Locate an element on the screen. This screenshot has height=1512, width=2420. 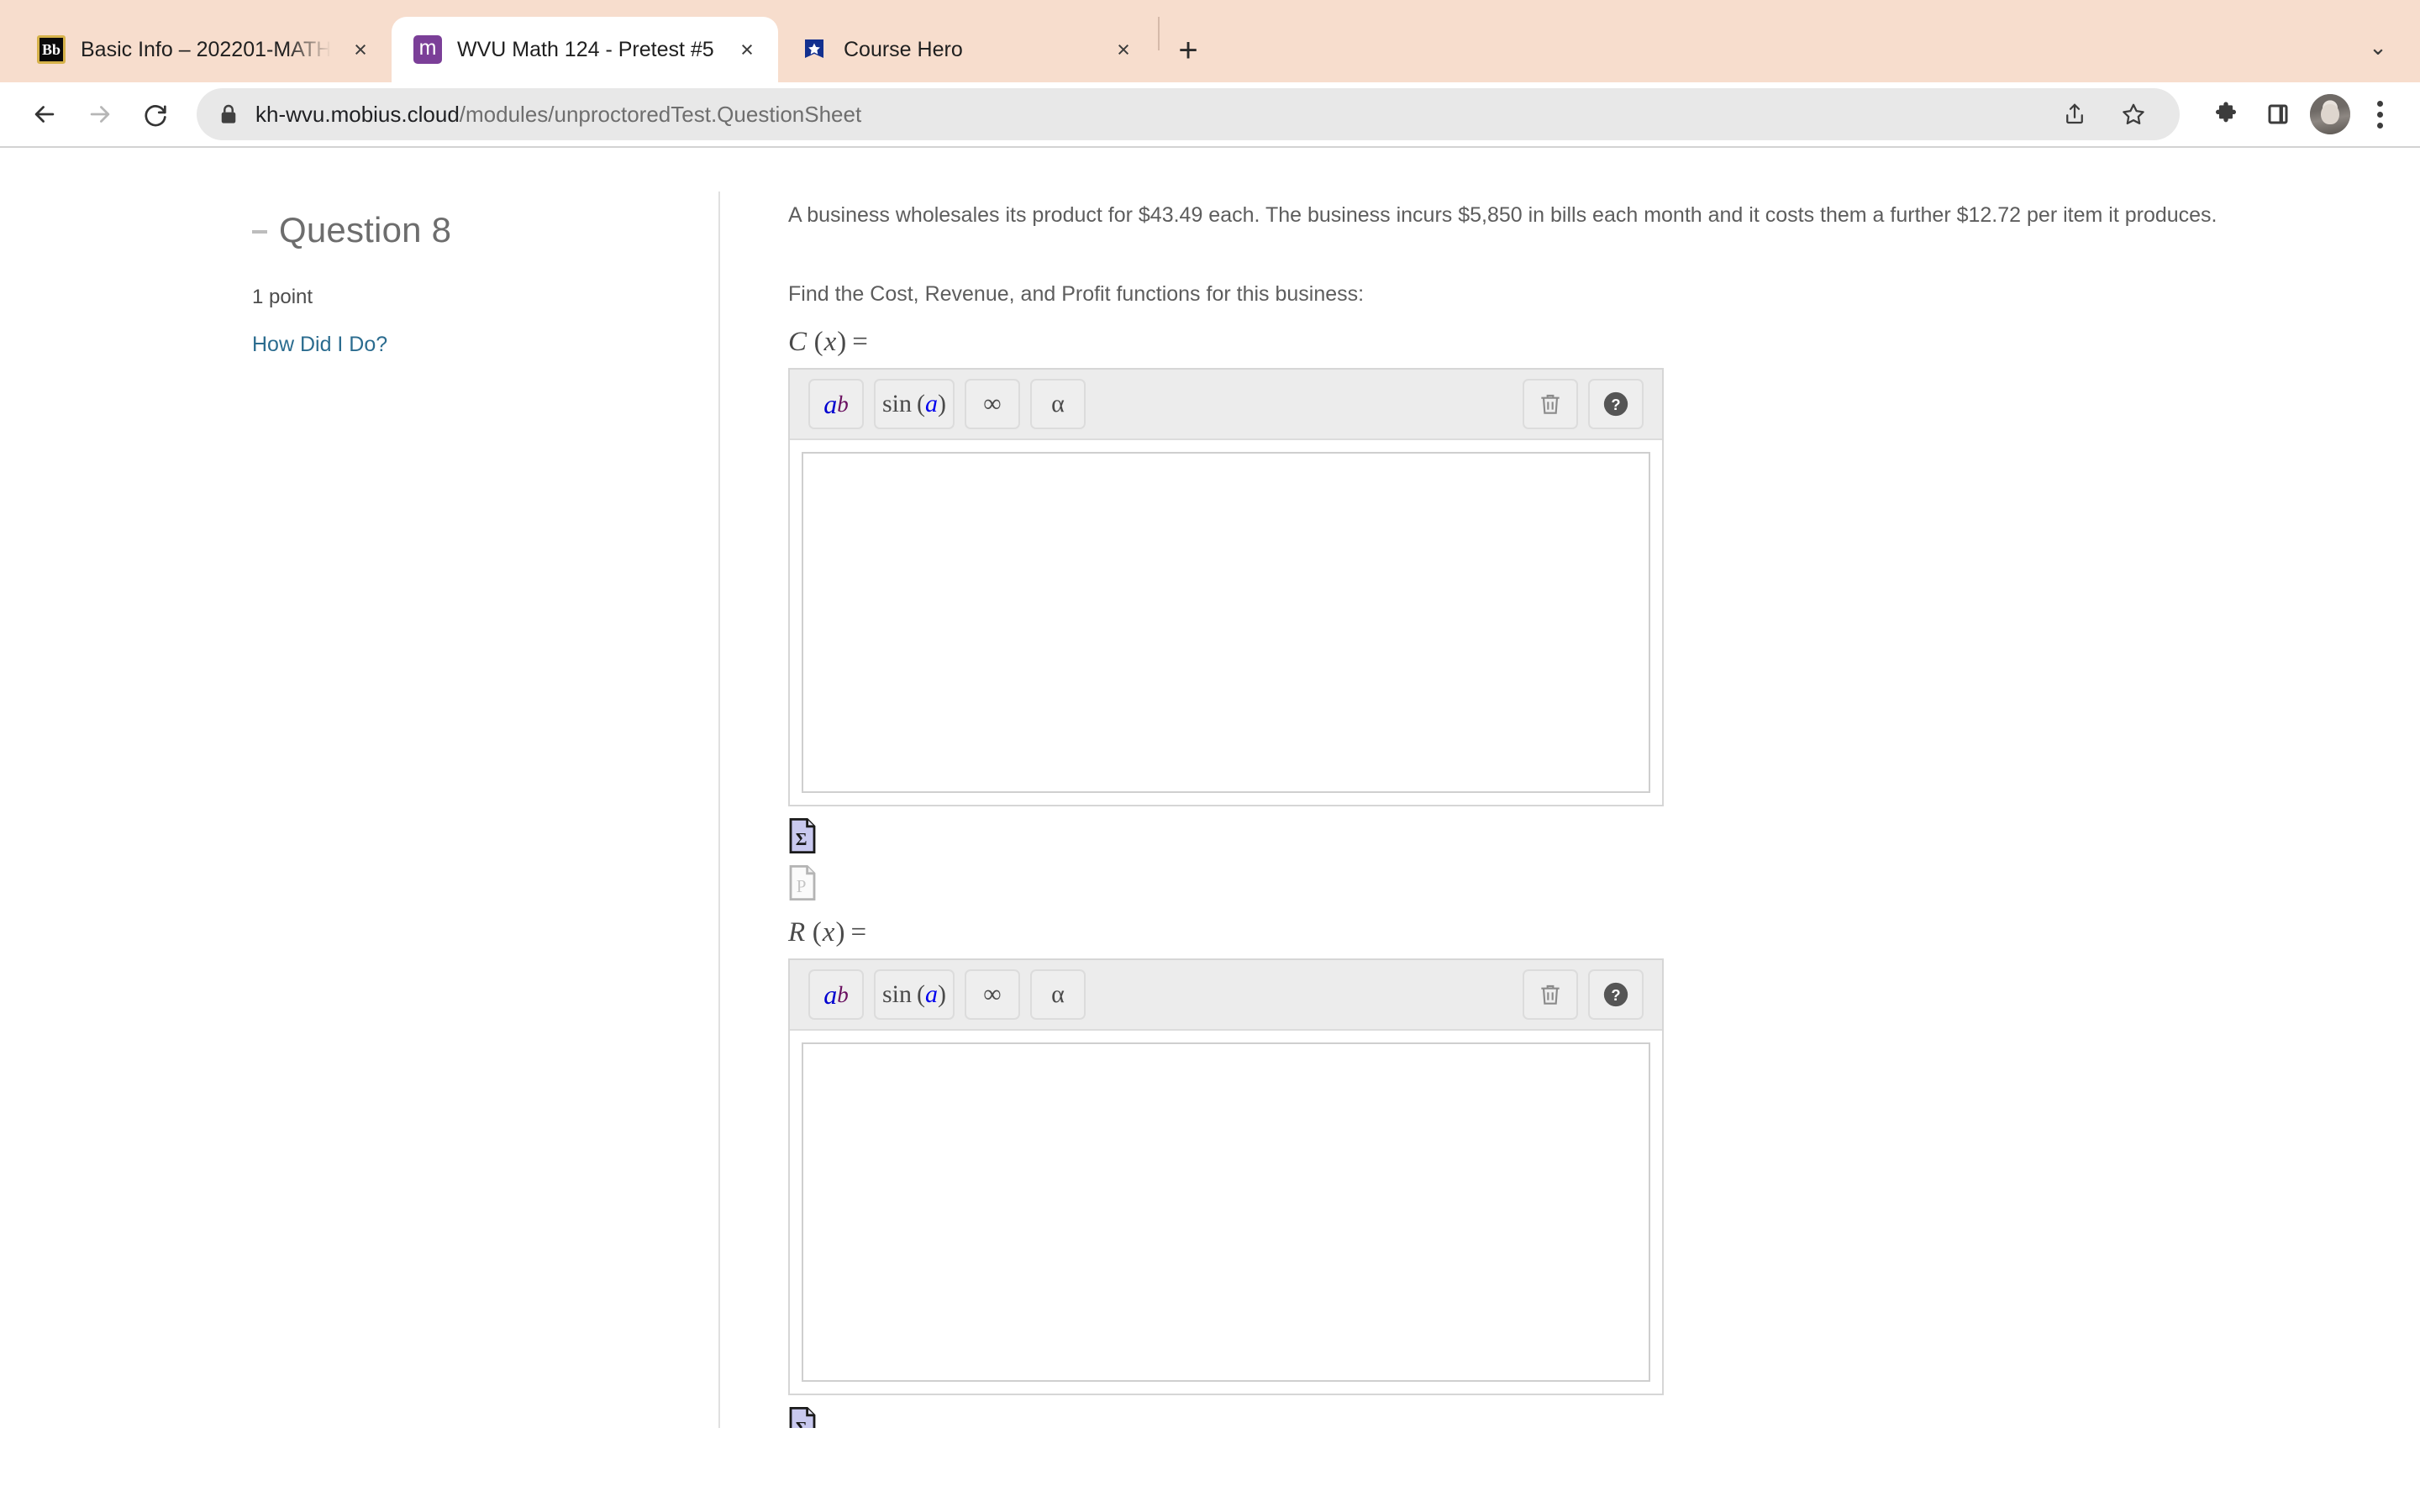
forward-arrow-icon is located at coordinates (100, 114).